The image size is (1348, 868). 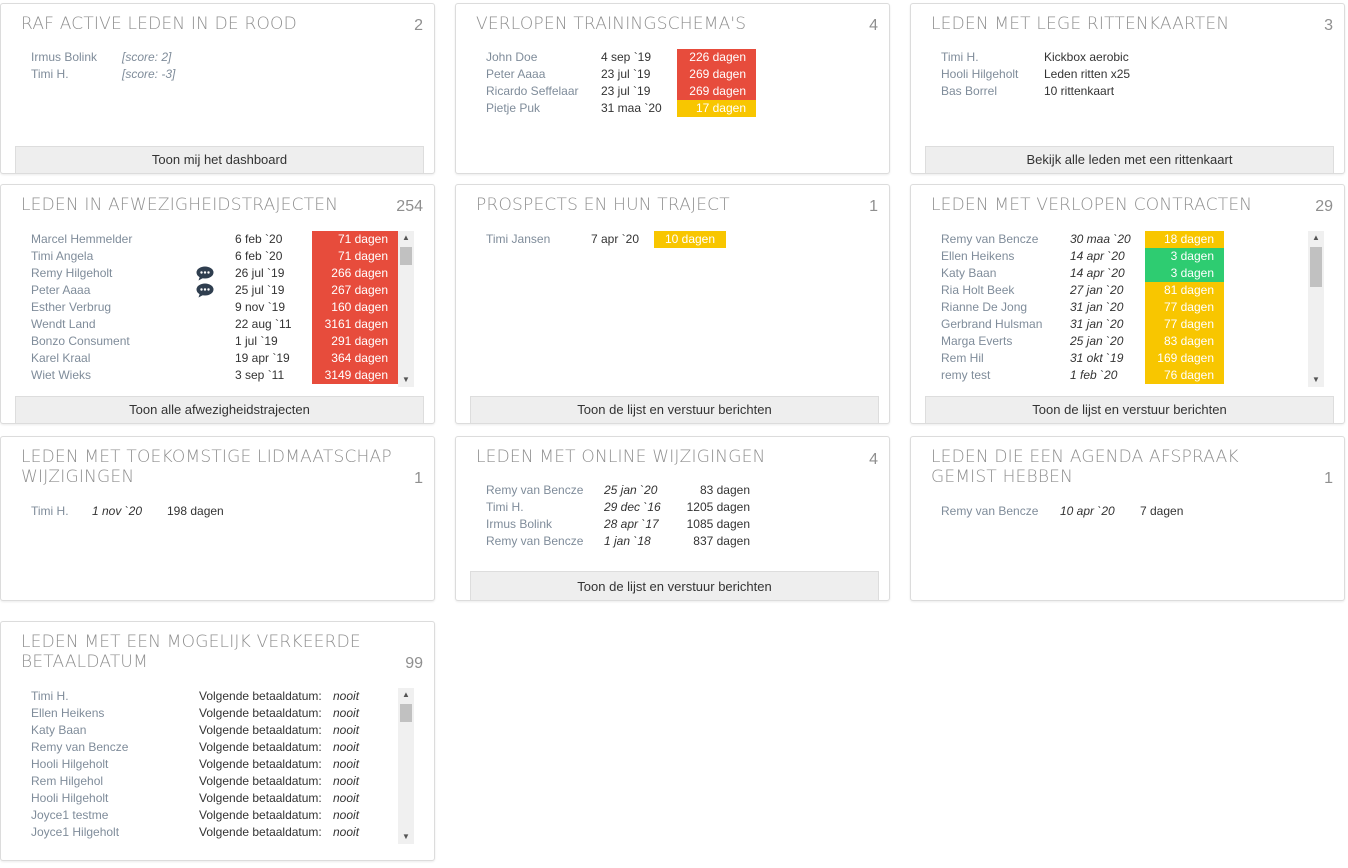 I want to click on prospects-button: Toon de lijst en verstuur berichten, so click(x=674, y=409).